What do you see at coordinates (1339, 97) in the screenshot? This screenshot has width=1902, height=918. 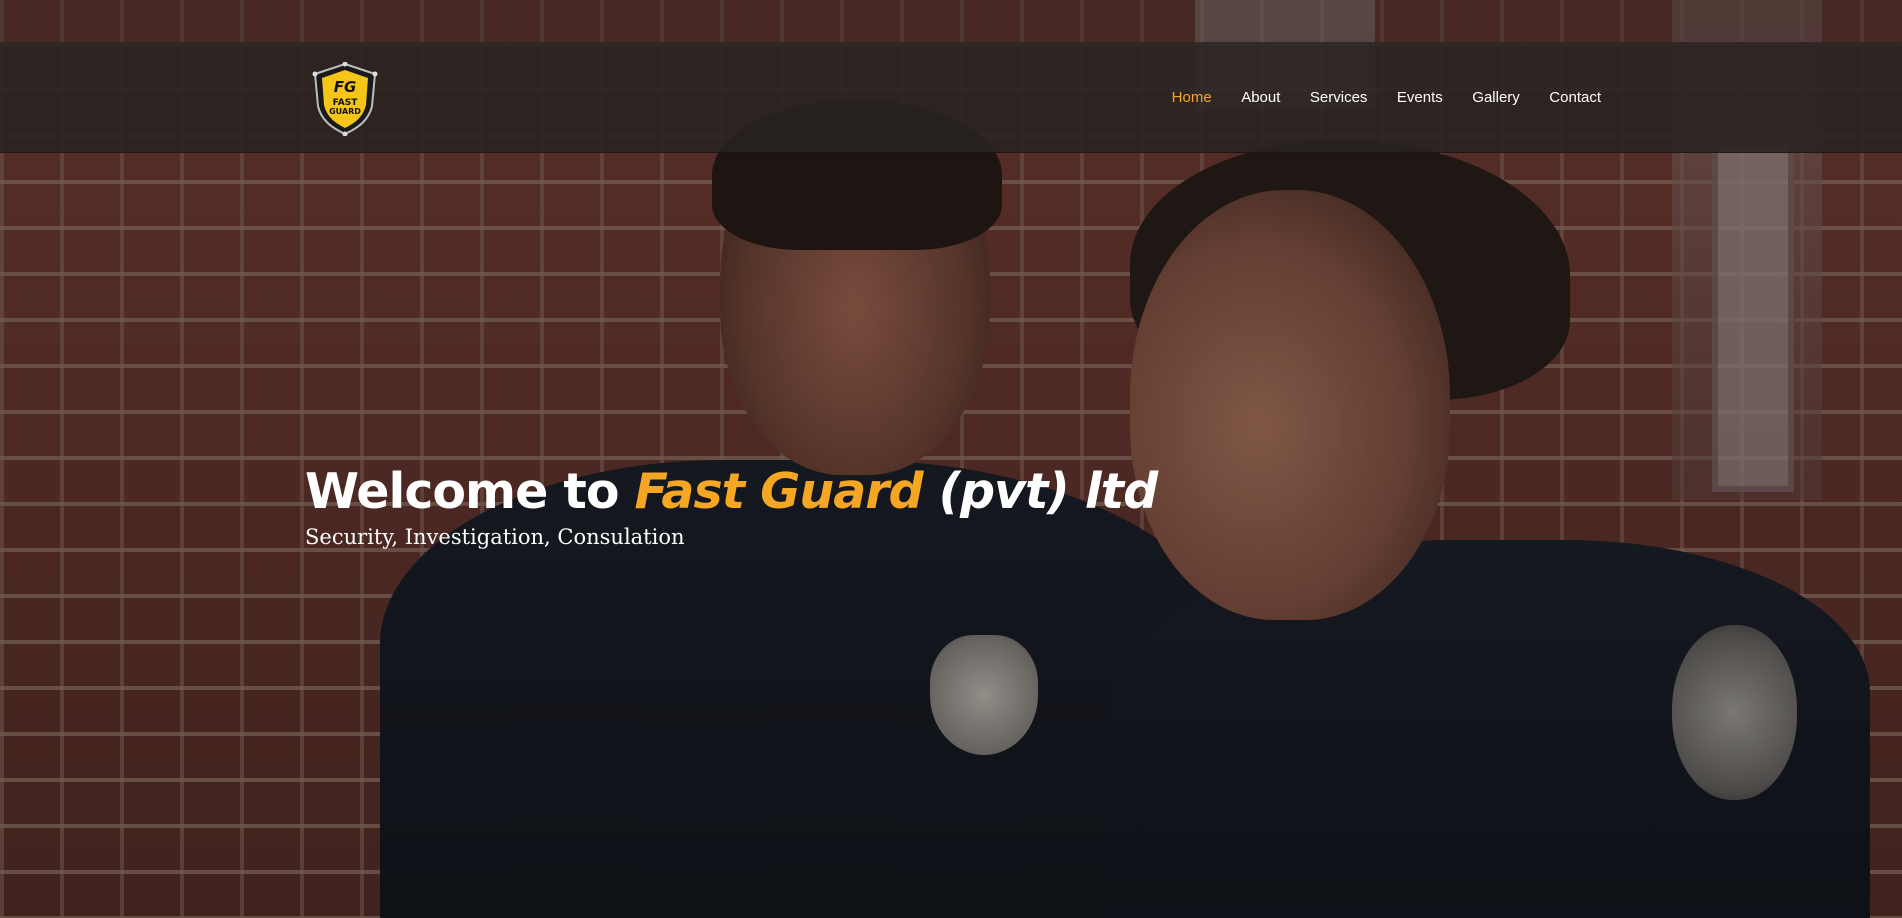 I see `nav-item-services: Services` at bounding box center [1339, 97].